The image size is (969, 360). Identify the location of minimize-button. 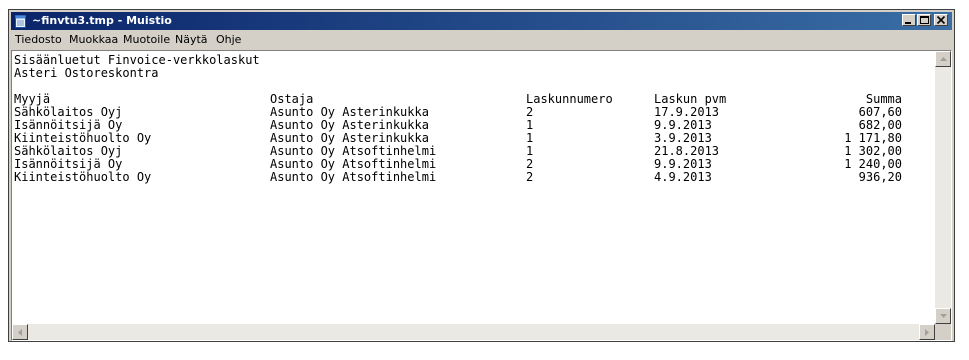
(909, 20).